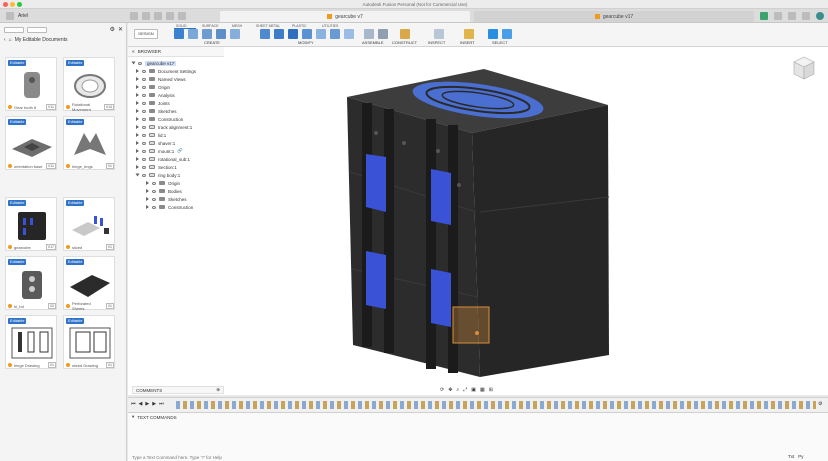 The height and width of the screenshot is (461, 828). What do you see at coordinates (182, 16) in the screenshot?
I see `redo-icon` at bounding box center [182, 16].